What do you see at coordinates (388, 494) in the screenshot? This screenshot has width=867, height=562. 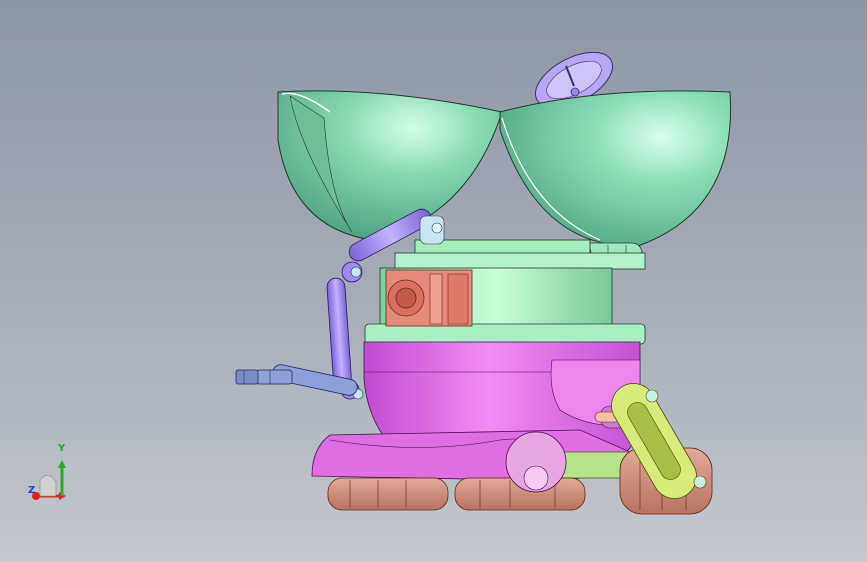 I see `left-track` at bounding box center [388, 494].